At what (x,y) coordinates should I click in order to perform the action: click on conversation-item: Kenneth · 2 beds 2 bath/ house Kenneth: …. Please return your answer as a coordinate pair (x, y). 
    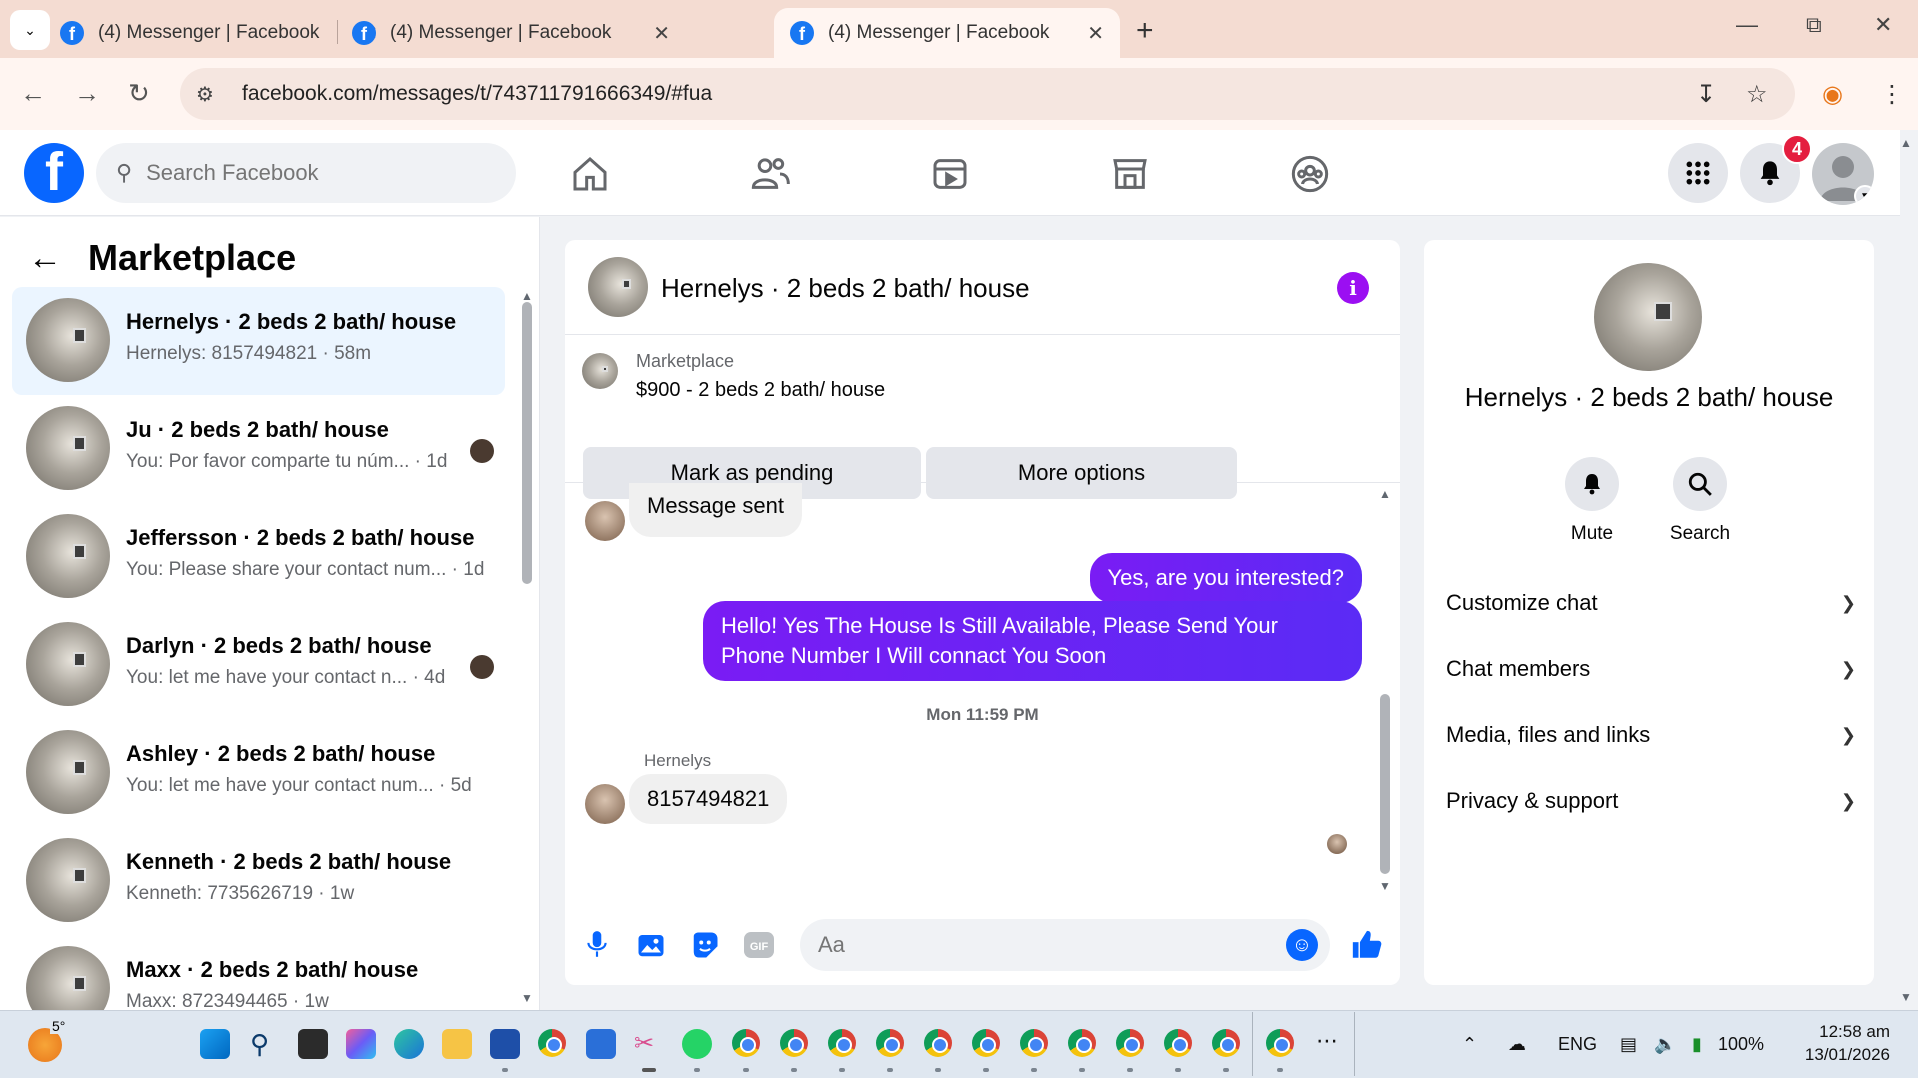
    Looking at the image, I should click on (258, 881).